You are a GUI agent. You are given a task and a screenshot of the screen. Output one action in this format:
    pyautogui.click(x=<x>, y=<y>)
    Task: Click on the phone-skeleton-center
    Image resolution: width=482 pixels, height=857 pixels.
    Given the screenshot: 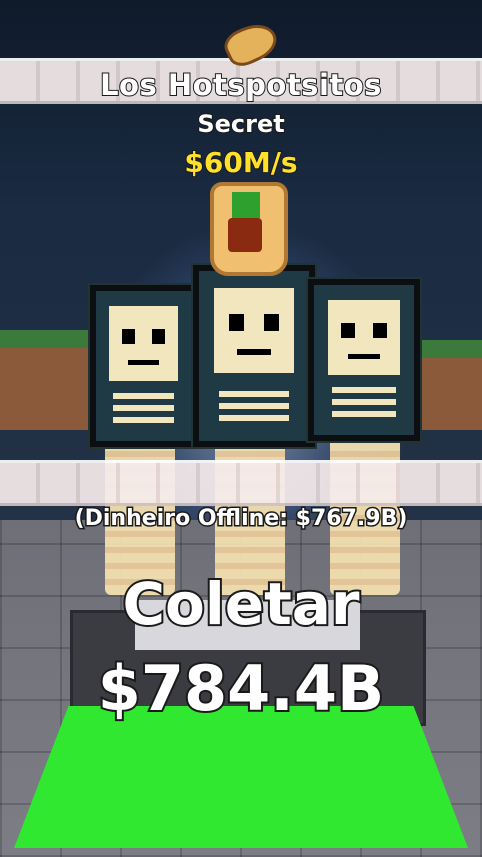 What is the action you would take?
    pyautogui.click(x=254, y=356)
    